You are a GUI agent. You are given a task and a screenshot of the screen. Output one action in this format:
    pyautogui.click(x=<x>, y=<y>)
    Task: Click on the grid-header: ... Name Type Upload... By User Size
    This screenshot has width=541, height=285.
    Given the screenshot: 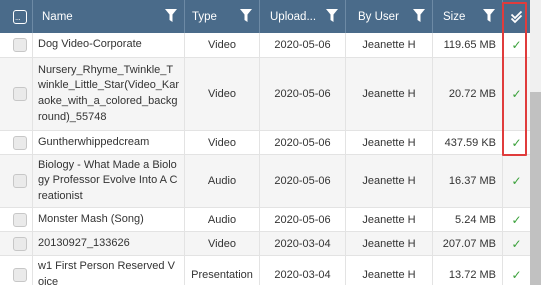 What is the action you would take?
    pyautogui.click(x=265, y=16)
    